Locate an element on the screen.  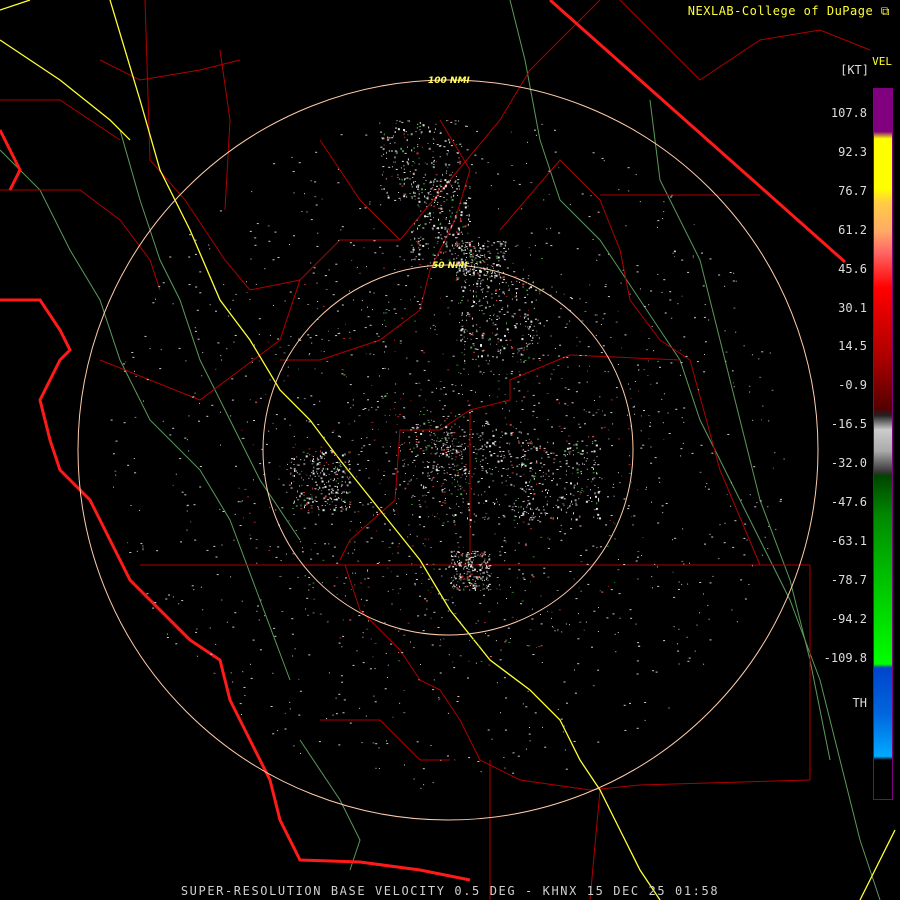
link-icon: ⧉ is located at coordinates (885, 11).